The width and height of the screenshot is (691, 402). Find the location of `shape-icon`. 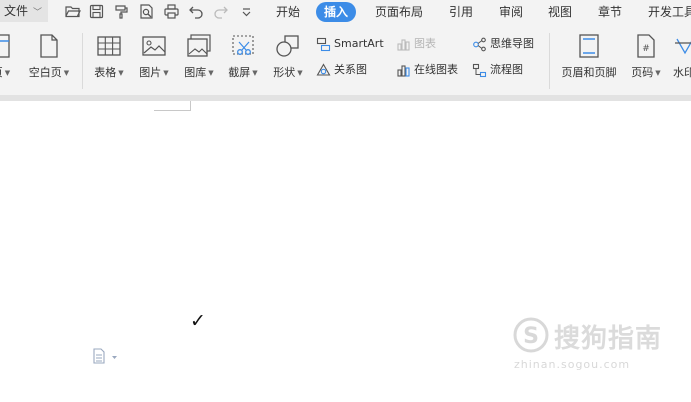

shape-icon is located at coordinates (288, 46).